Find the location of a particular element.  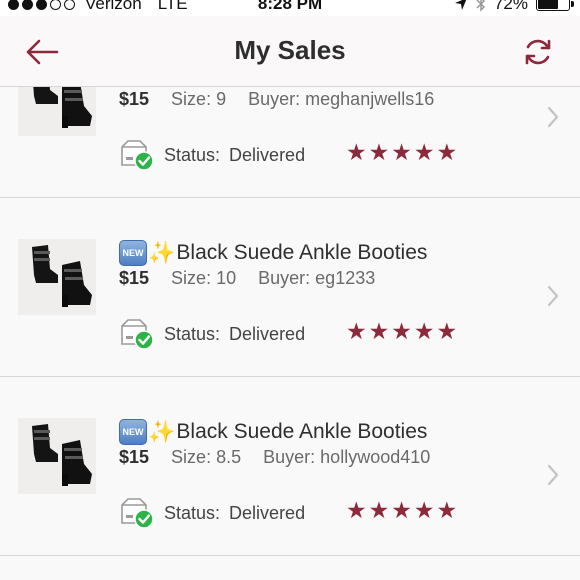

battery-icon is located at coordinates (555, 5).